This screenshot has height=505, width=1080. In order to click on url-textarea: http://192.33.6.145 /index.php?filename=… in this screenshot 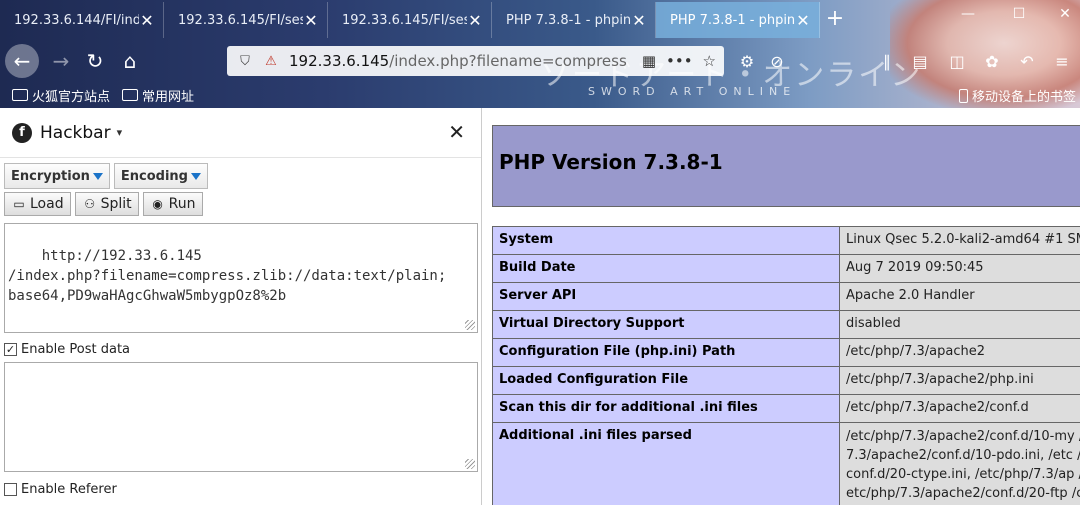, I will do `click(241, 278)`.